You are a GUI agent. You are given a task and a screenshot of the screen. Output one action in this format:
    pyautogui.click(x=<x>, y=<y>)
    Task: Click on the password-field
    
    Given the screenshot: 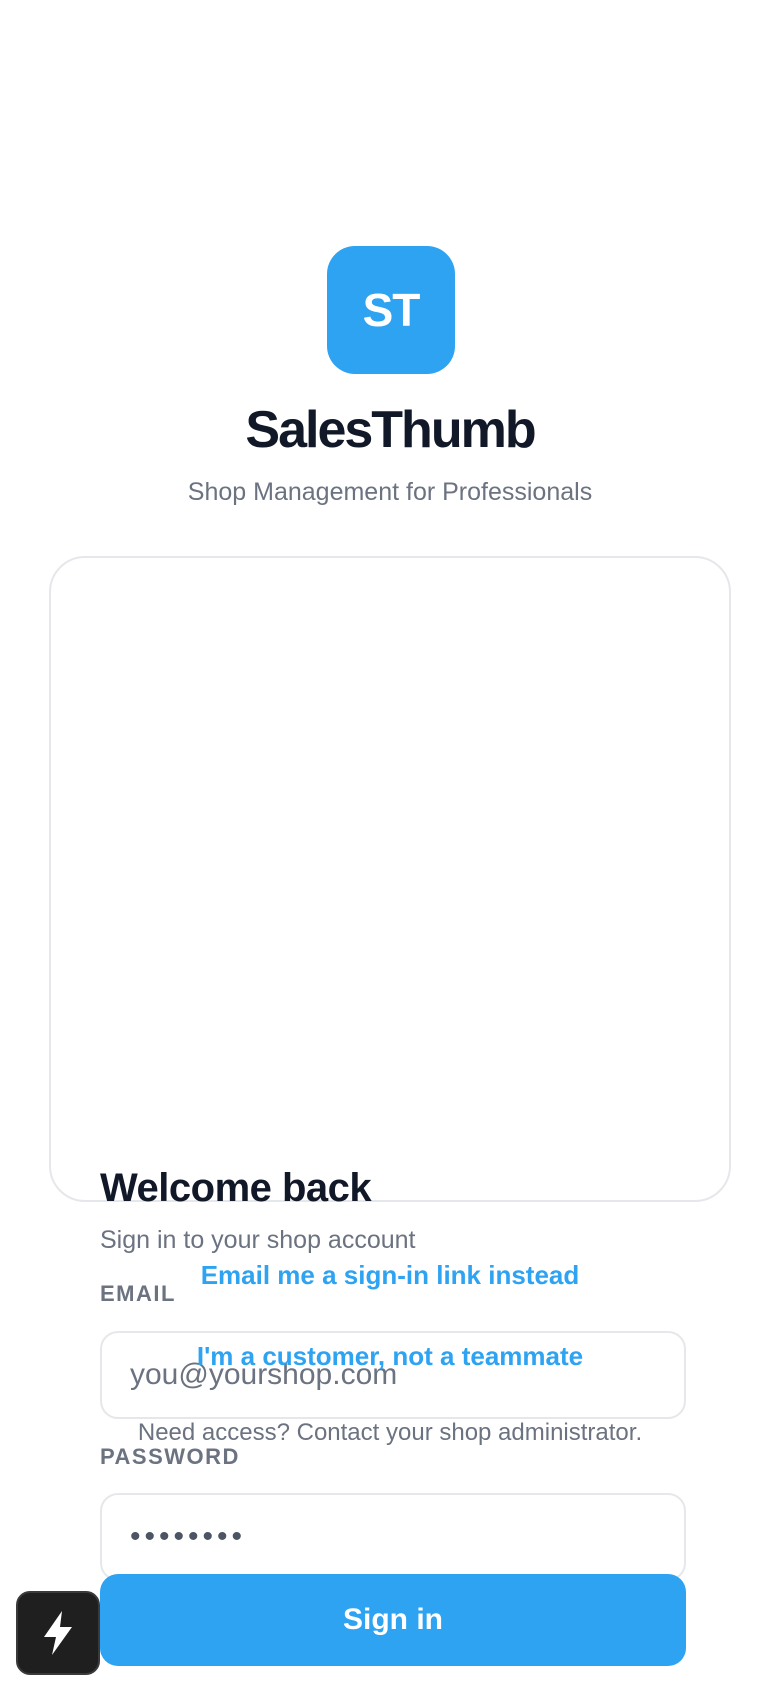 What is the action you would take?
    pyautogui.click(x=393, y=1537)
    